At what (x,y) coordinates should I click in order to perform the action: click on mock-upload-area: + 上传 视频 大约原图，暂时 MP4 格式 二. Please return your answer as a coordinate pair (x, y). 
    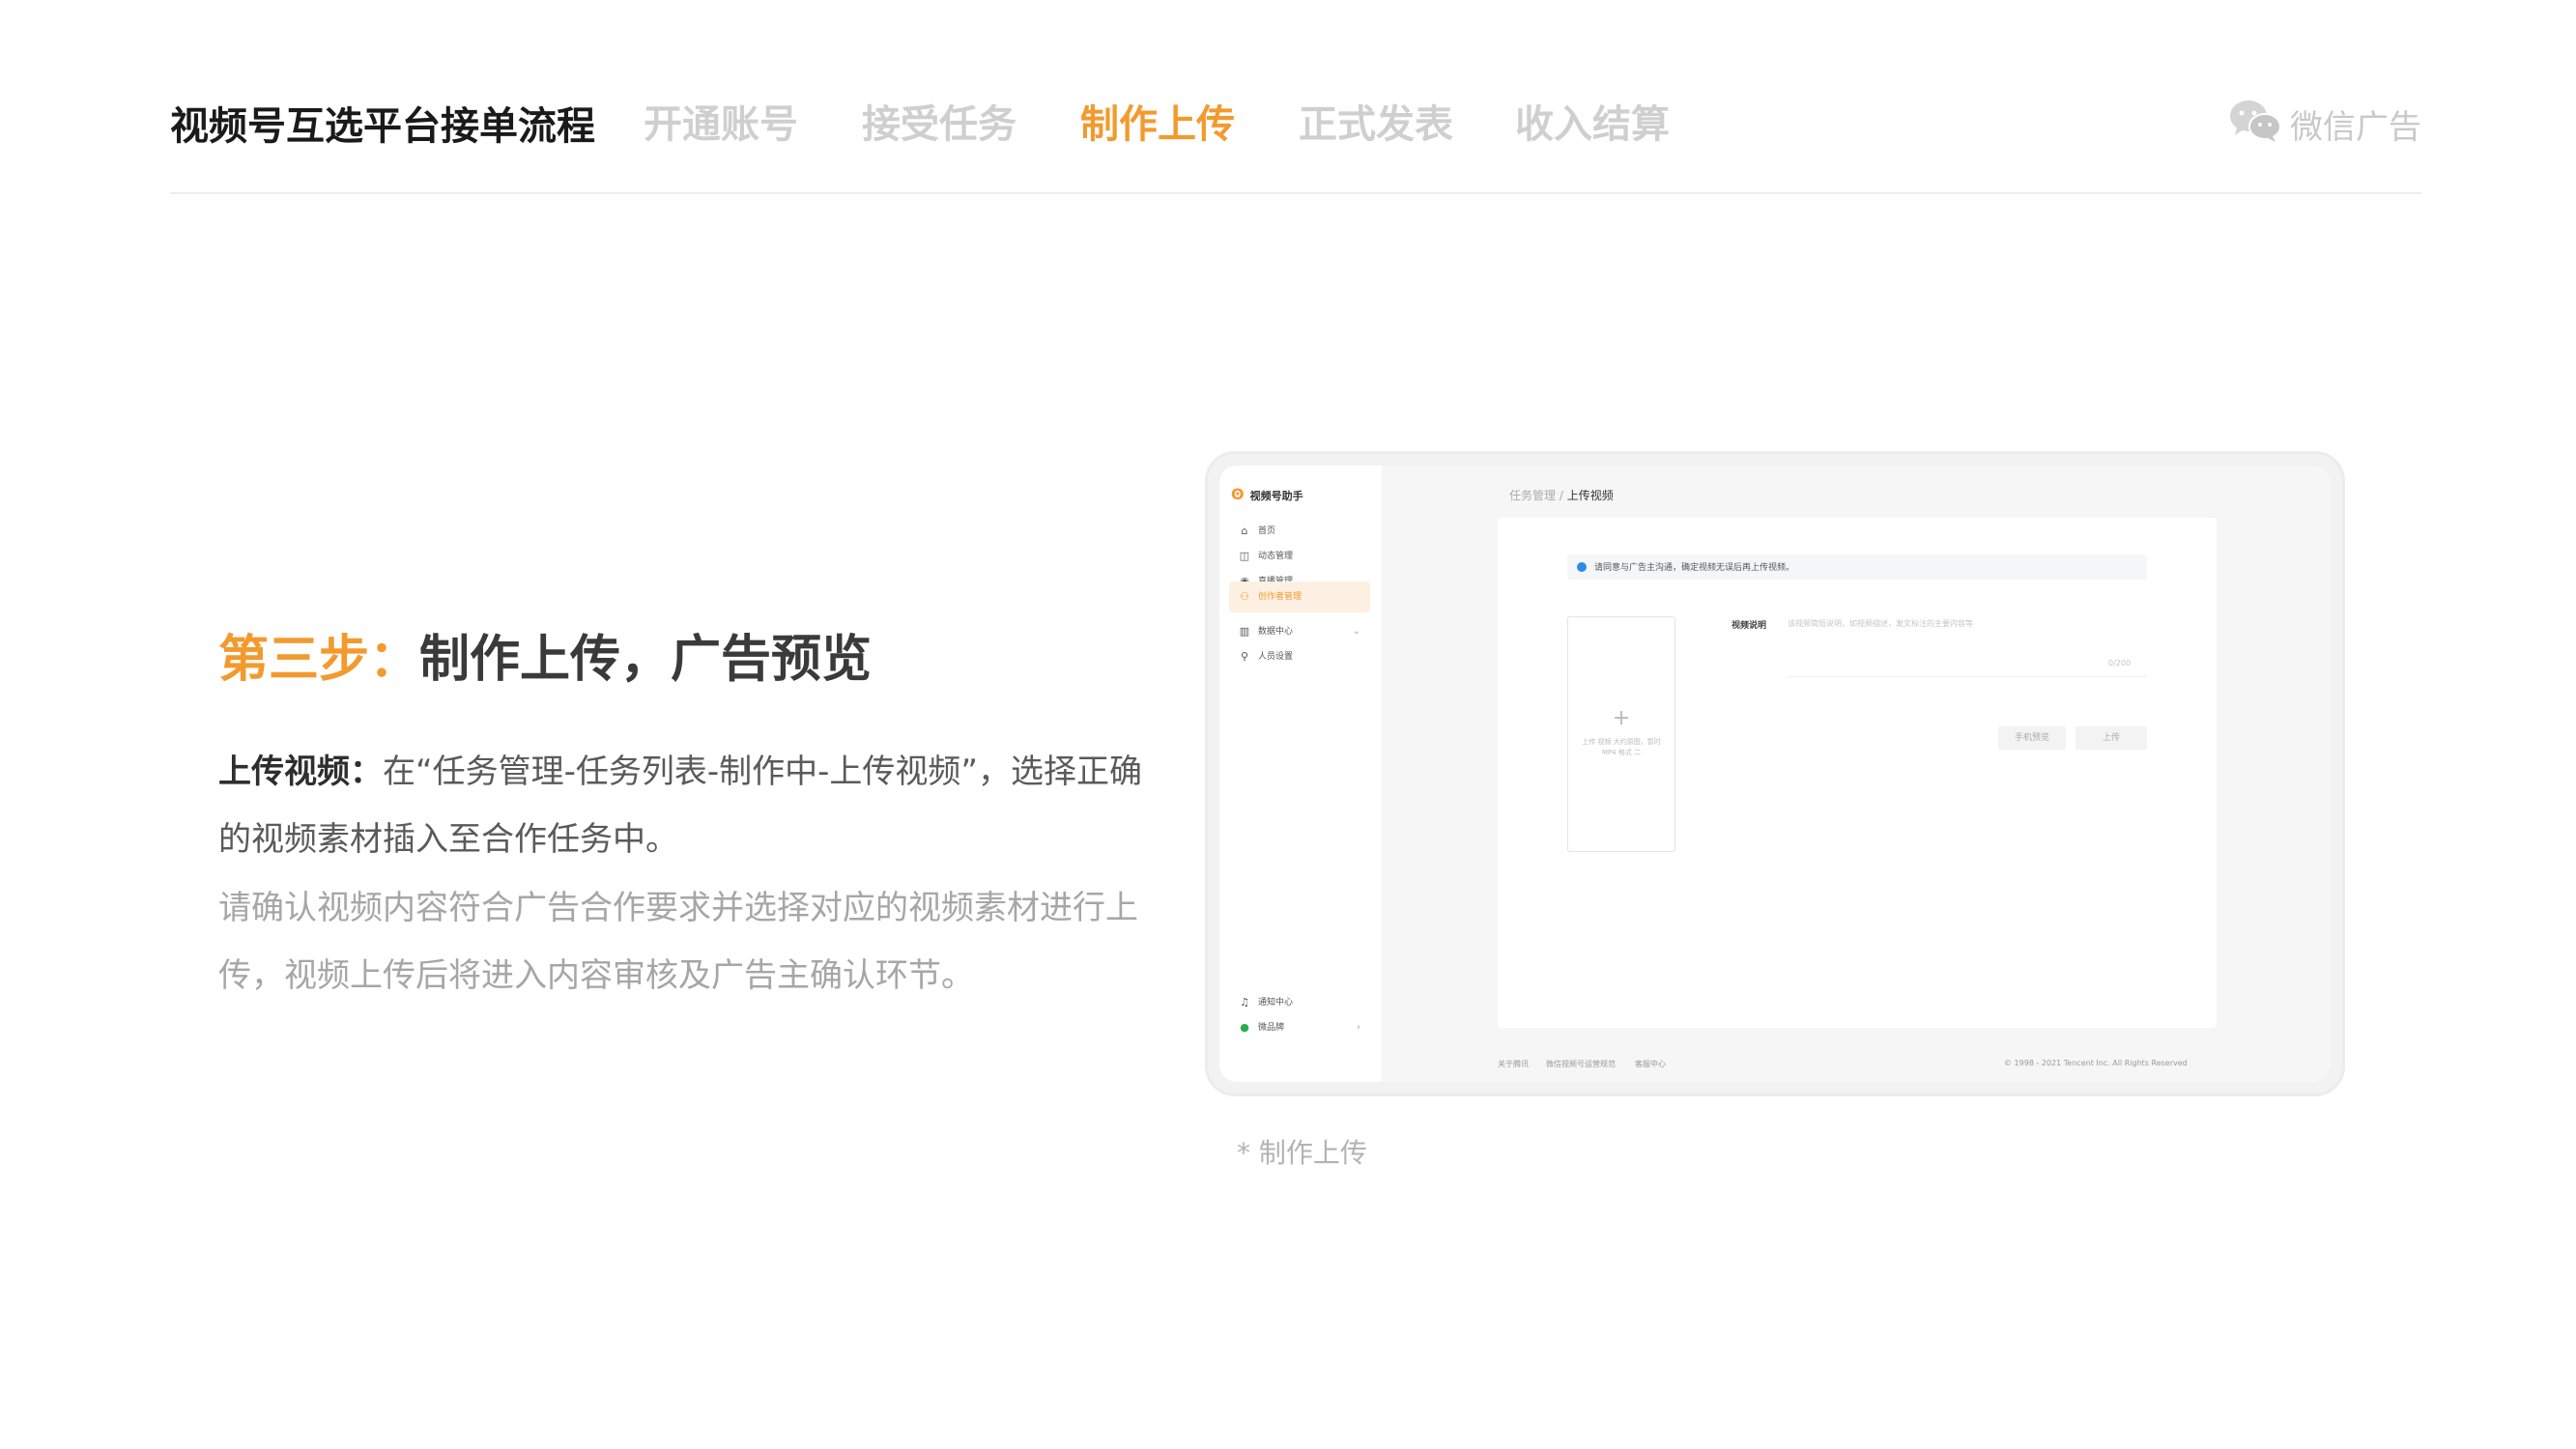
    Looking at the image, I should click on (1621, 734).